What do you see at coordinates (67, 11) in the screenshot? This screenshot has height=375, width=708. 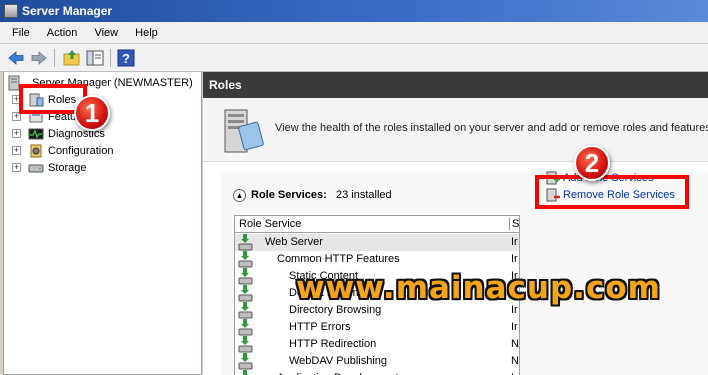 I see `window-title: Server Manager` at bounding box center [67, 11].